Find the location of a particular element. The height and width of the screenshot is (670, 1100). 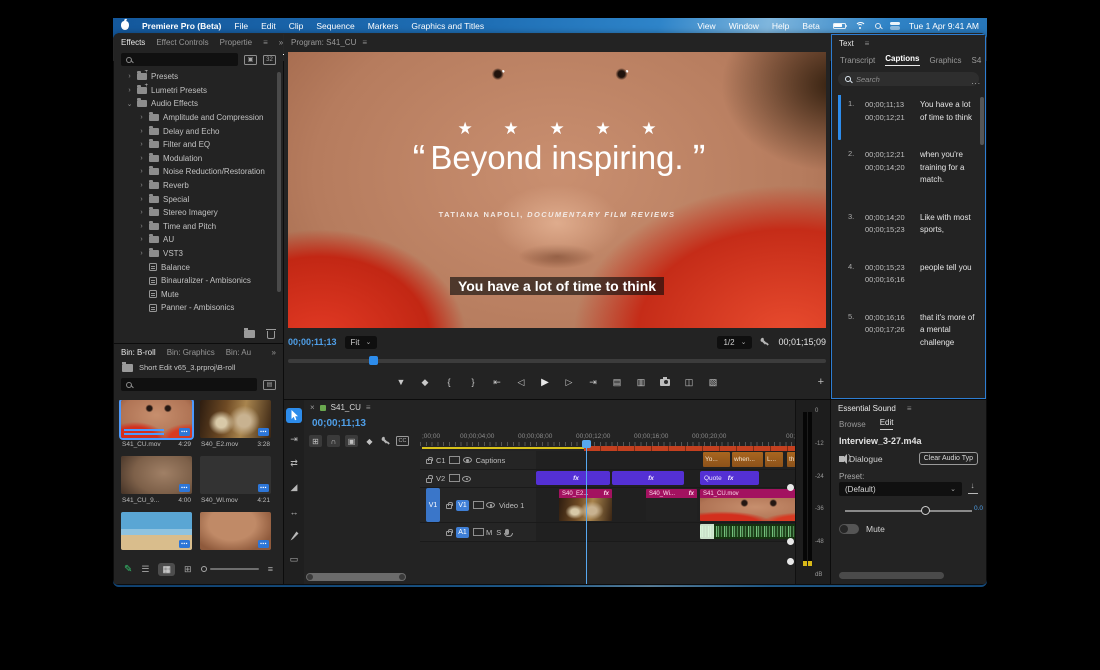

effects-tree-item: › Stereo Imagery is located at coordinates (196, 213).